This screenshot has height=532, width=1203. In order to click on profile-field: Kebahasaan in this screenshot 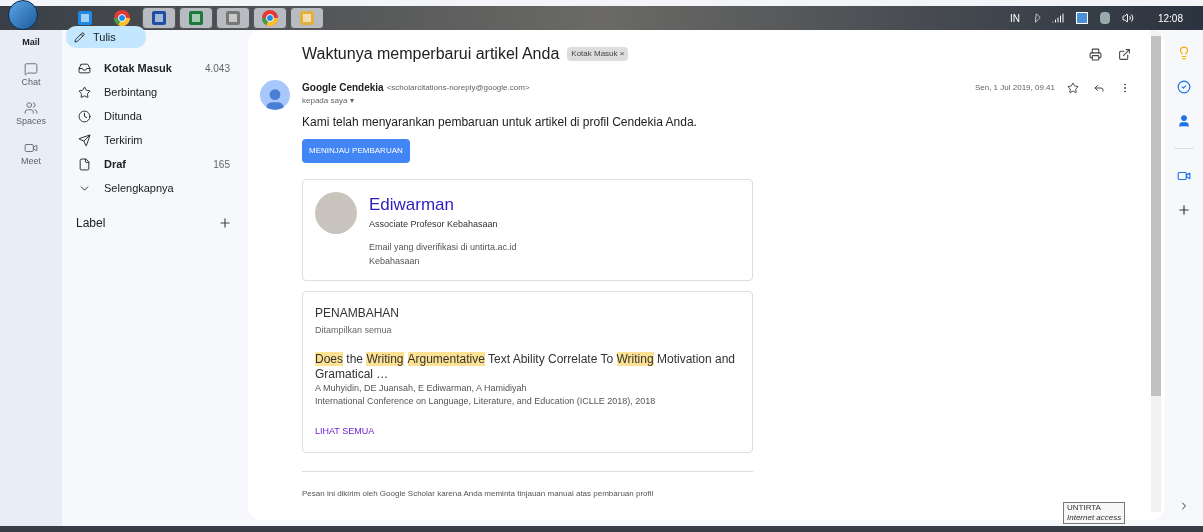, I will do `click(443, 261)`.